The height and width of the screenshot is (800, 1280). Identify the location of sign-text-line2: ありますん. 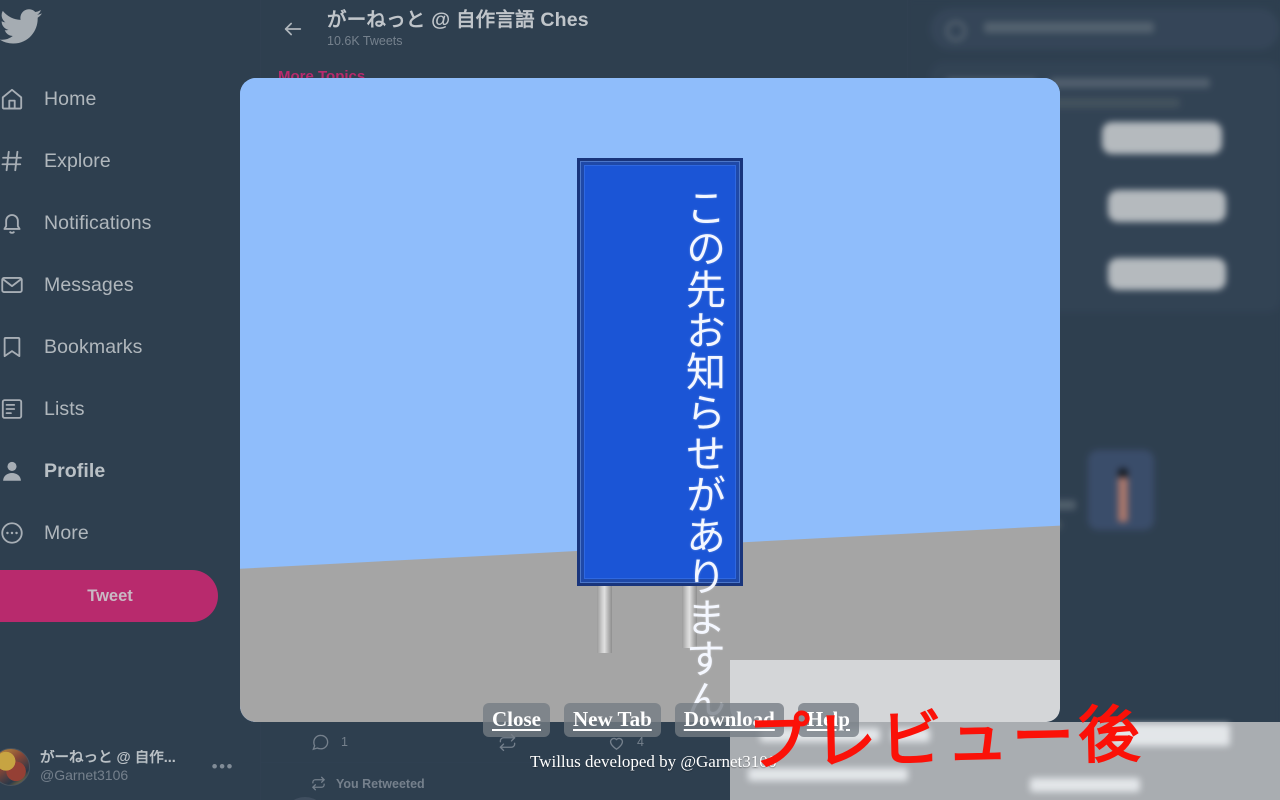
(702, 617).